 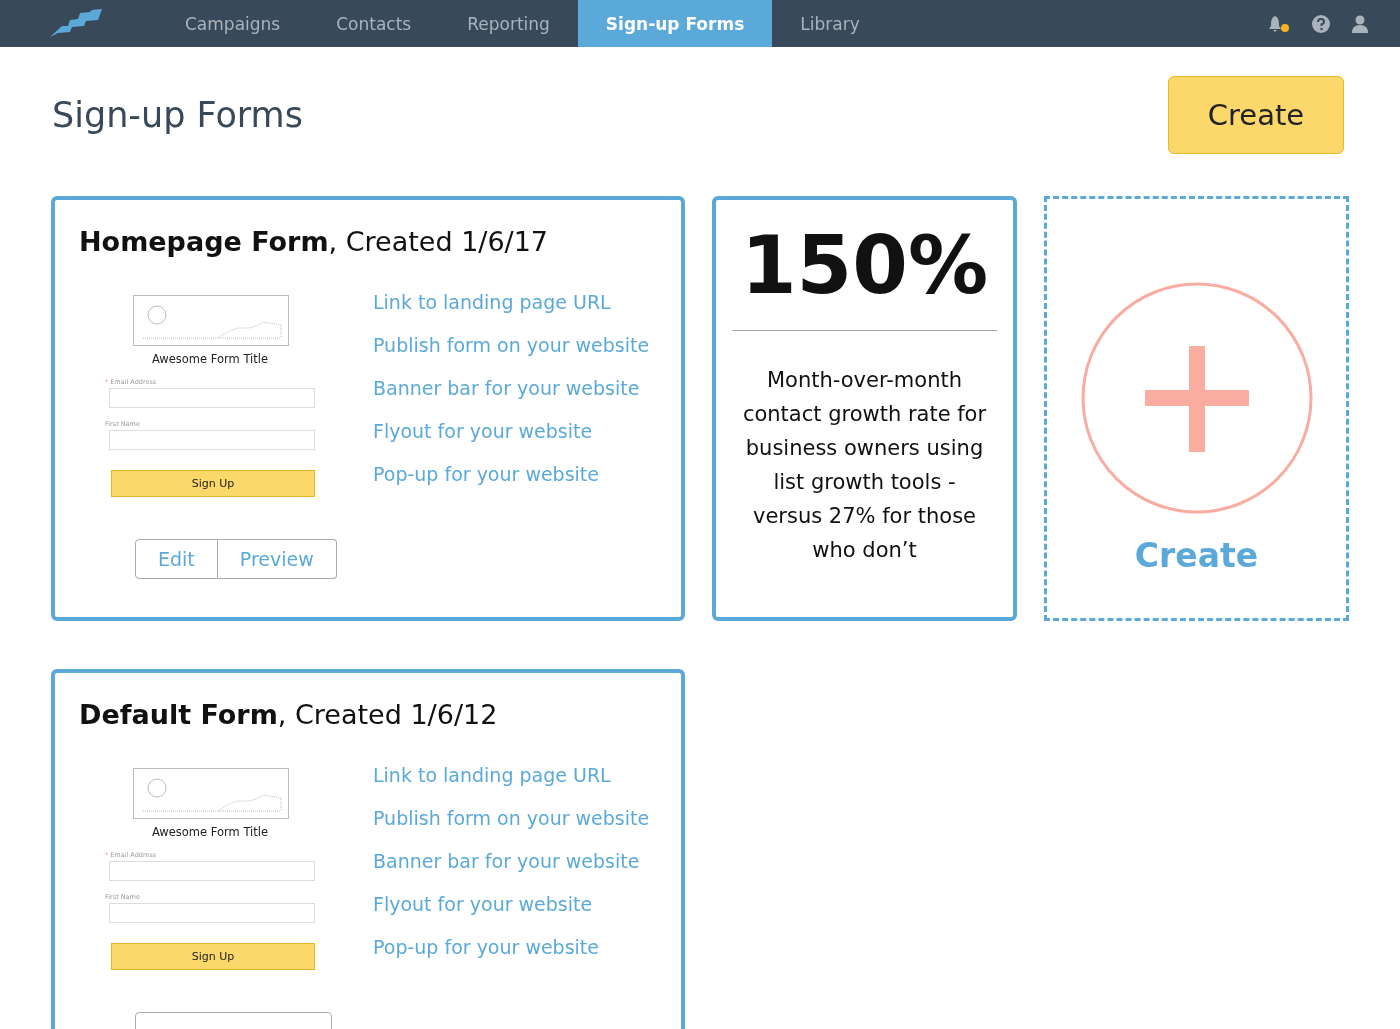 What do you see at coordinates (176, 559) in the screenshot?
I see `edit-button: Edit` at bounding box center [176, 559].